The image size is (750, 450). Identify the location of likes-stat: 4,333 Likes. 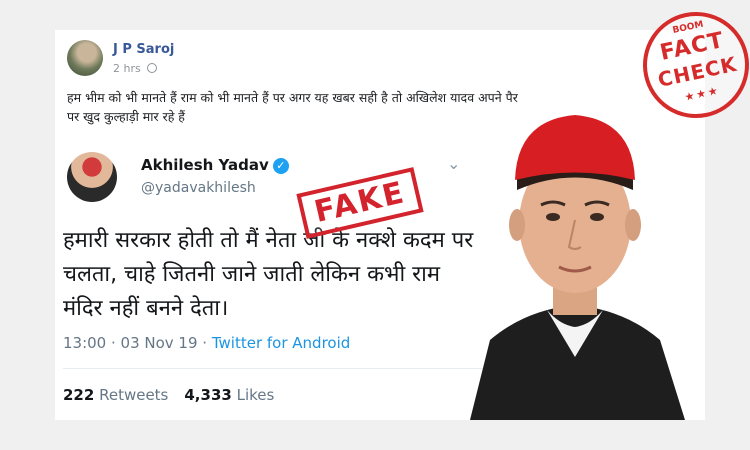
(229, 395).